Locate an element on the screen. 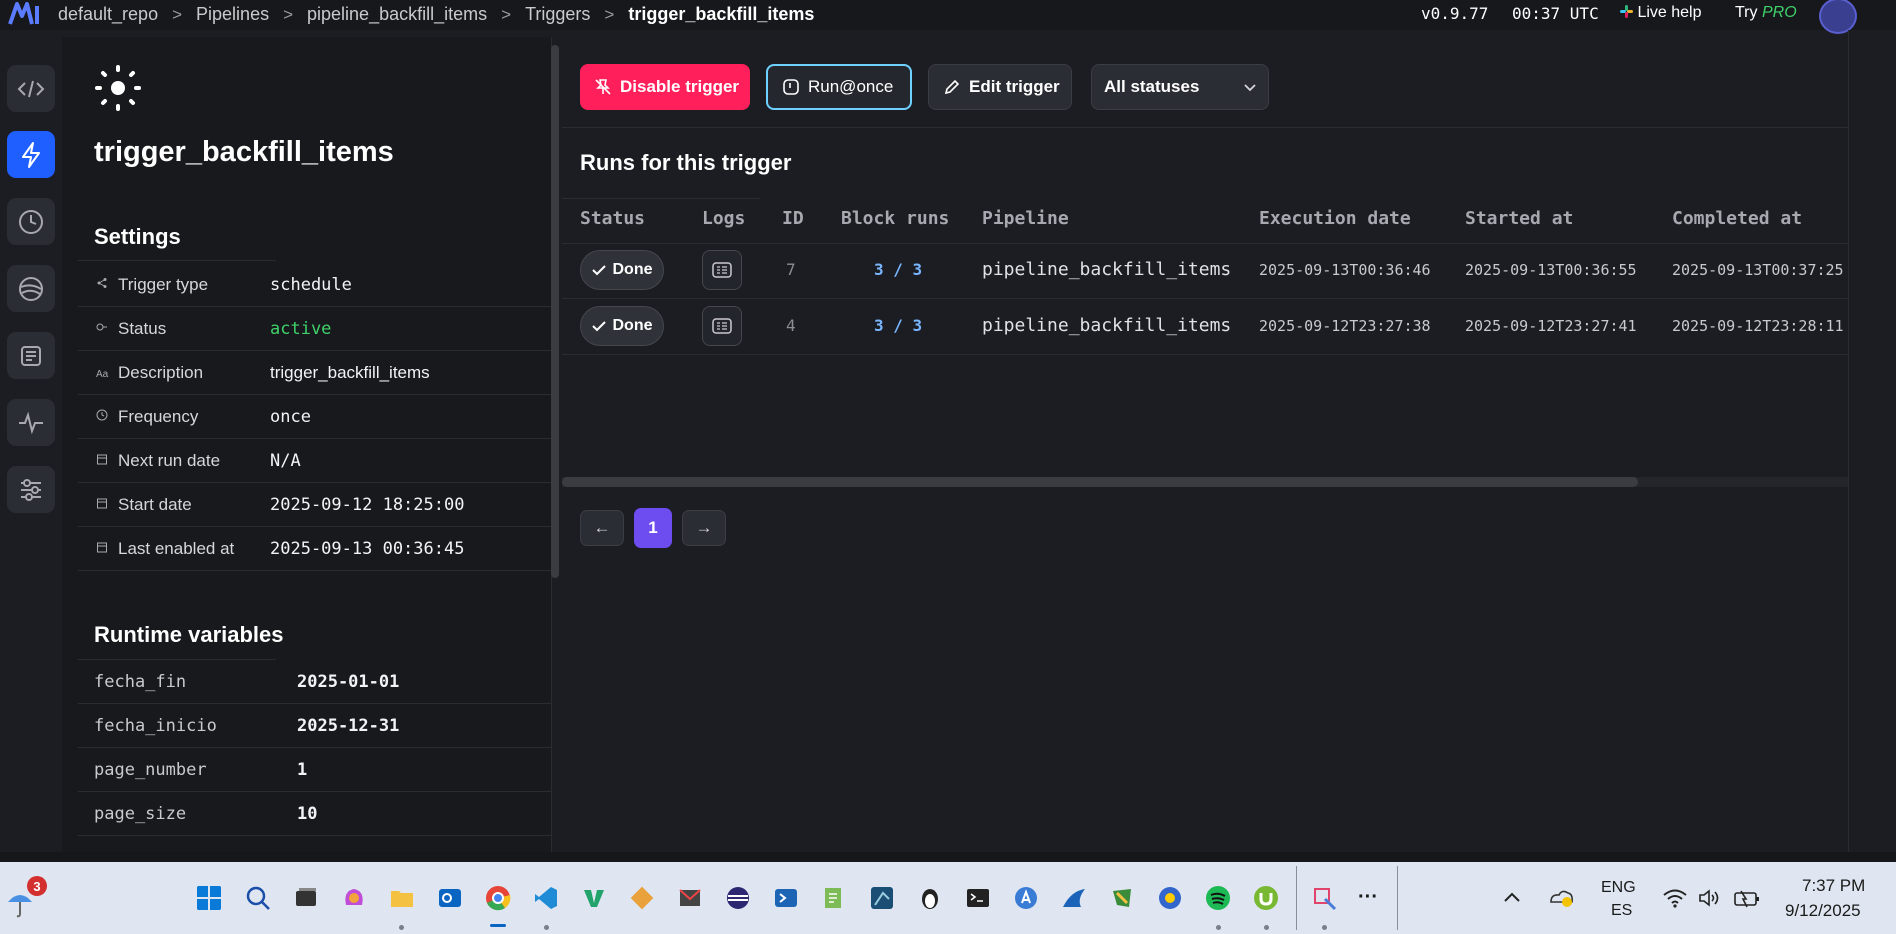 The width and height of the screenshot is (1896, 934). file-explorer-icon is located at coordinates (402, 898).